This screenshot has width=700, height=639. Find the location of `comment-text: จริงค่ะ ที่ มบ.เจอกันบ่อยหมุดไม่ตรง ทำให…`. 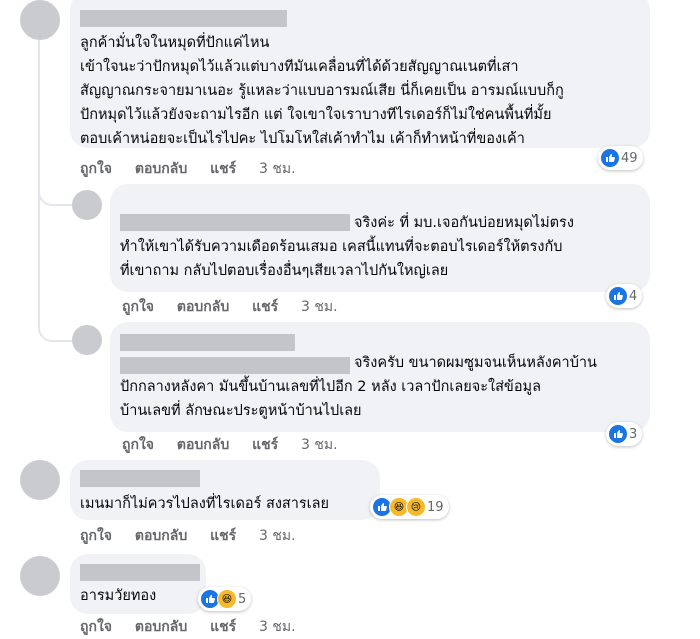

comment-text: จริงค่ะ ที่ มบ.เจอกันบ่อยหมุดไม่ตรง ทำให… is located at coordinates (347, 247).